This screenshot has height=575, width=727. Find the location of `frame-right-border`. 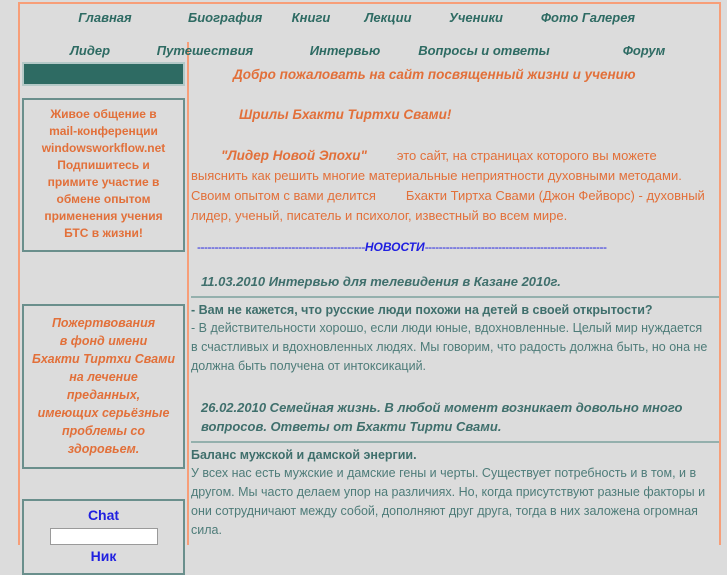

frame-right-border is located at coordinates (720, 273).